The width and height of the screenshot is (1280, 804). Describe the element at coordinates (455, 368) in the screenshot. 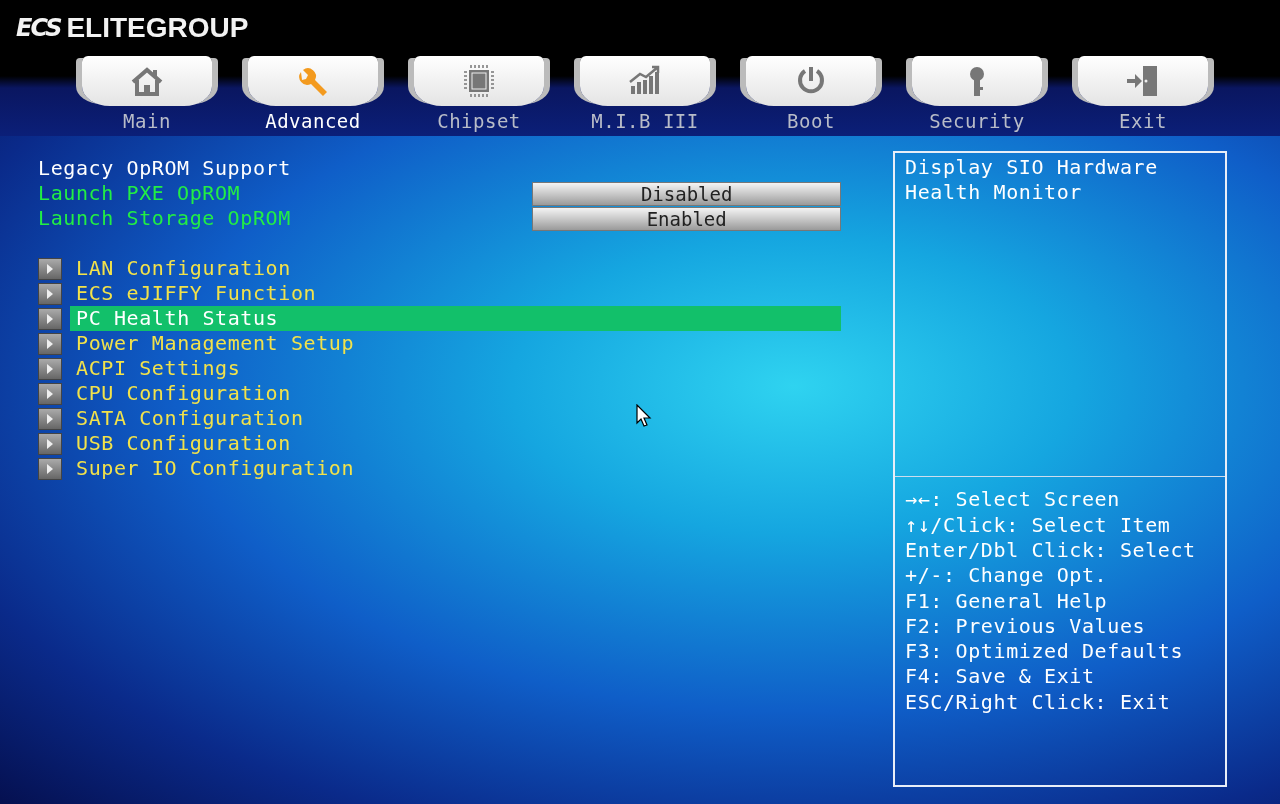

I see `submenu-item: ACPI Settings` at that location.